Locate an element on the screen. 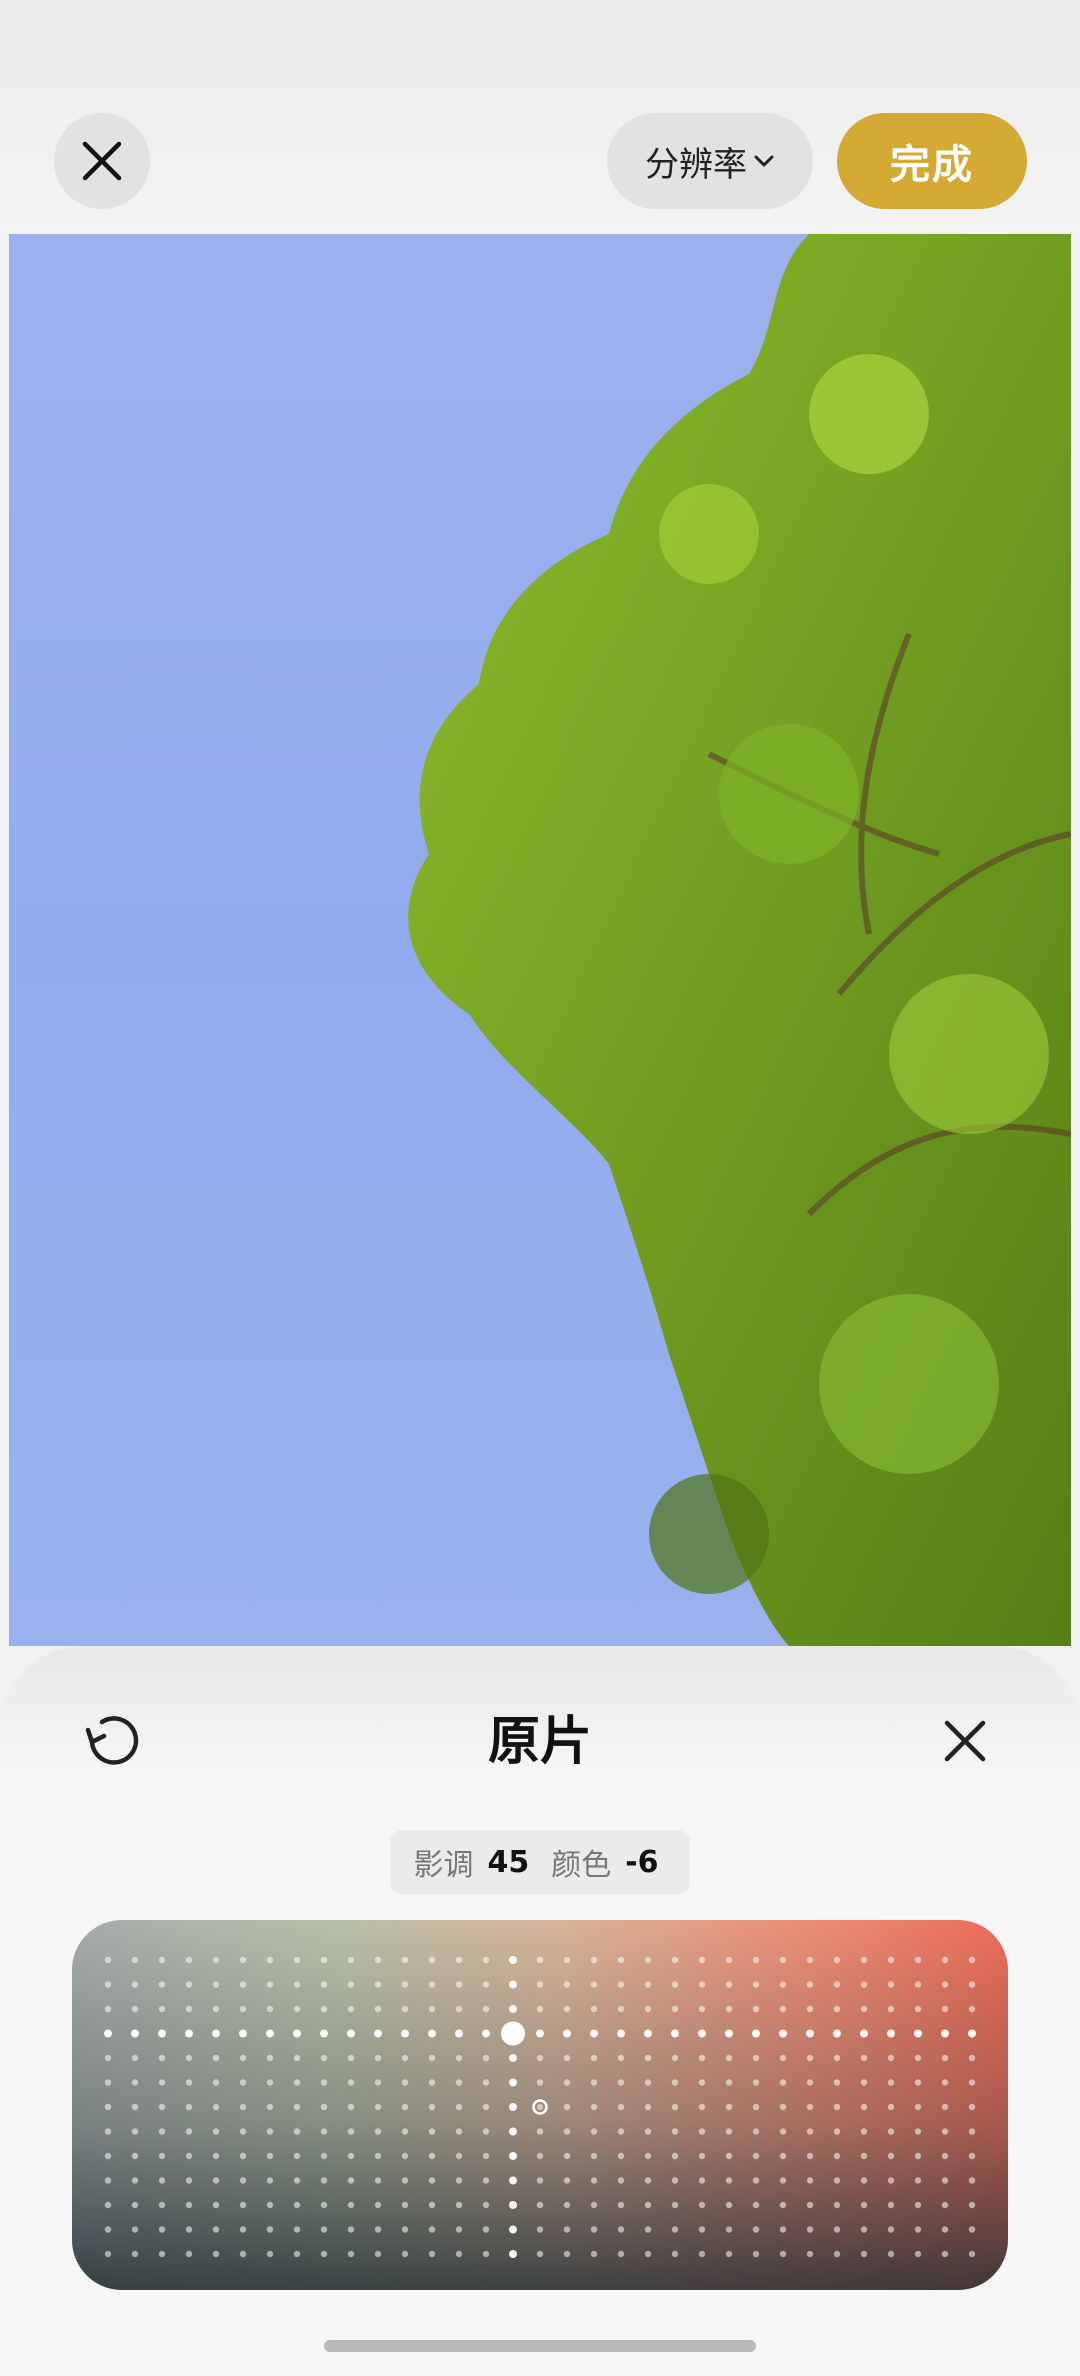  resolution-label: 分辨率 is located at coordinates (696, 164).